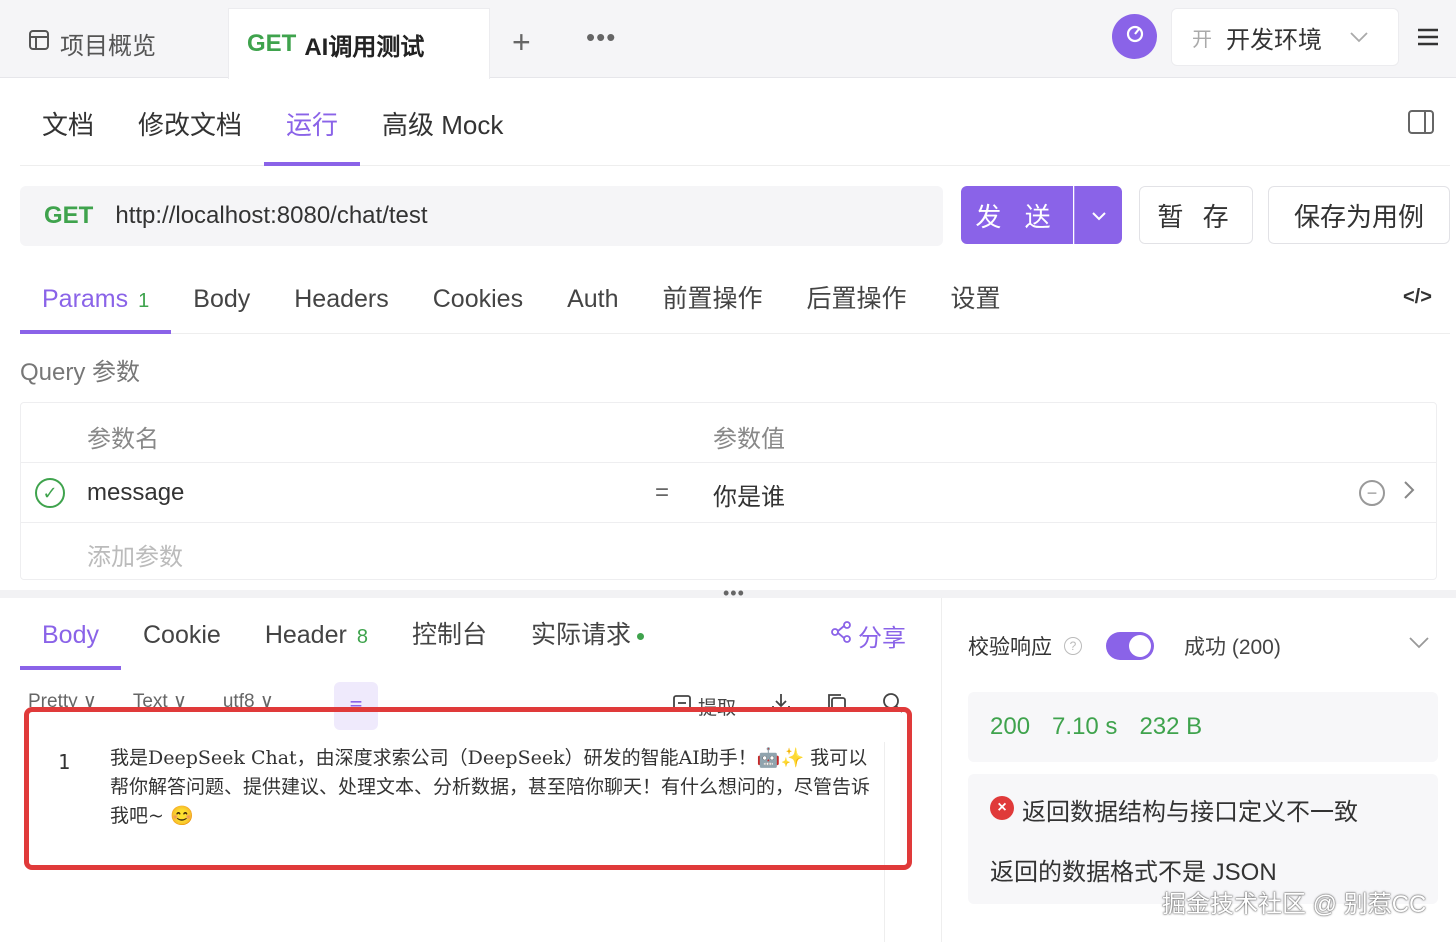  I want to click on menu-button, so click(1428, 37).